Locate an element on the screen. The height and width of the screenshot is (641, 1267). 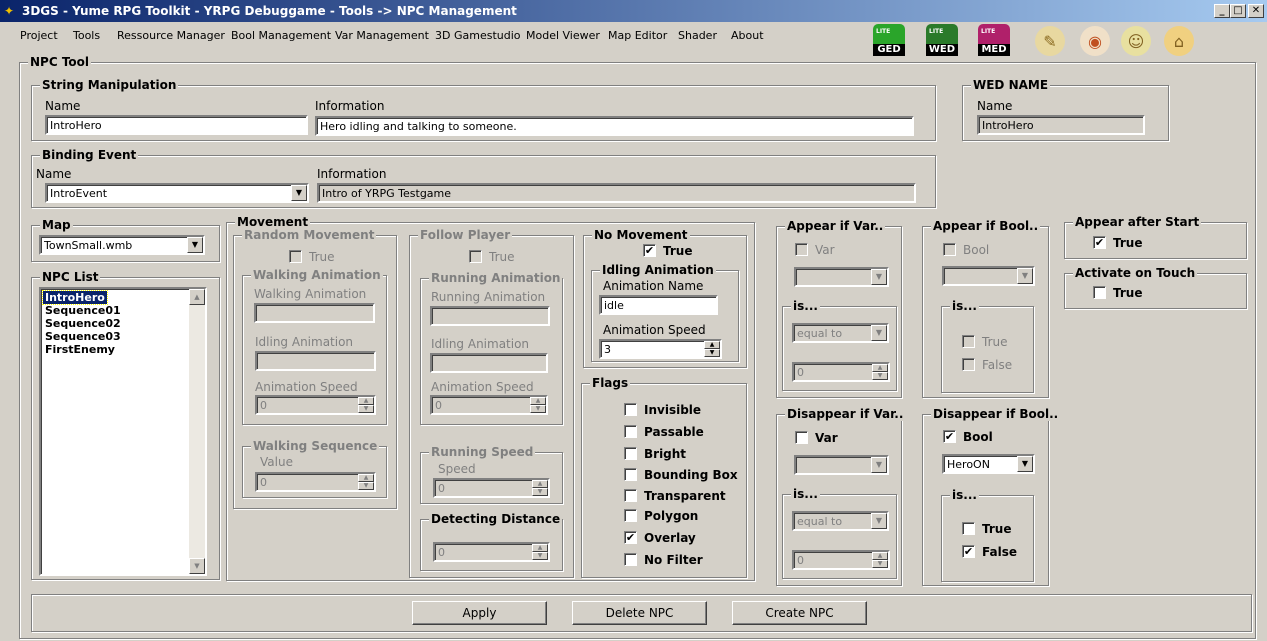
map-dropdown: TownSmall.wmb ▼ is located at coordinates (122, 245).